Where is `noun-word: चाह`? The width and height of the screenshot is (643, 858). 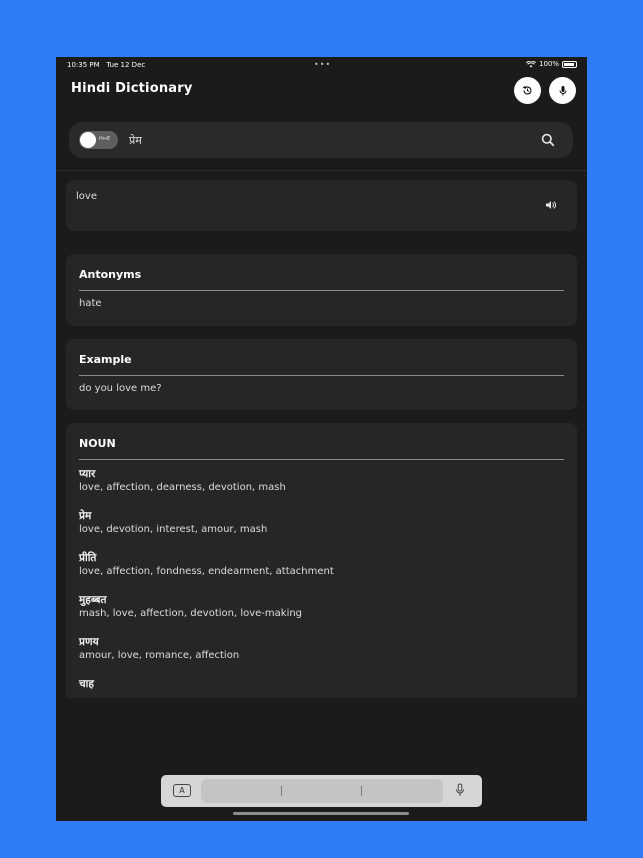
noun-word: चाह is located at coordinates (86, 684).